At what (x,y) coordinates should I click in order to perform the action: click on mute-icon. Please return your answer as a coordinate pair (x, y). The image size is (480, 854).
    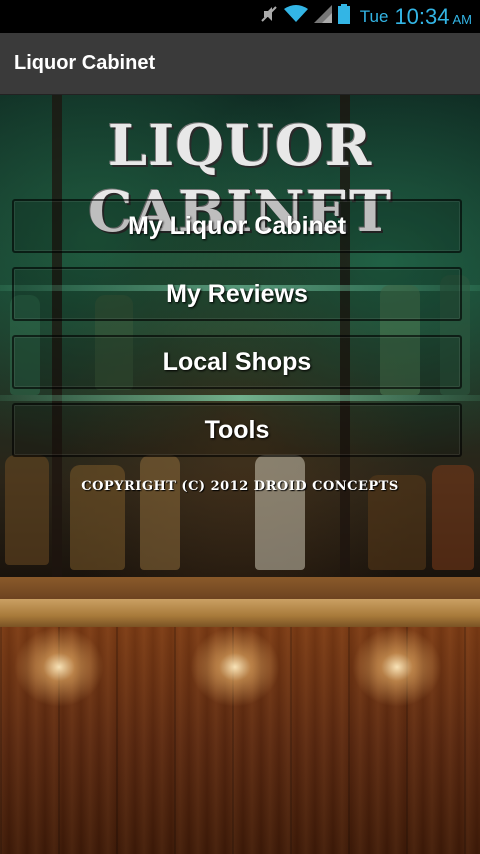
    Looking at the image, I should click on (269, 16).